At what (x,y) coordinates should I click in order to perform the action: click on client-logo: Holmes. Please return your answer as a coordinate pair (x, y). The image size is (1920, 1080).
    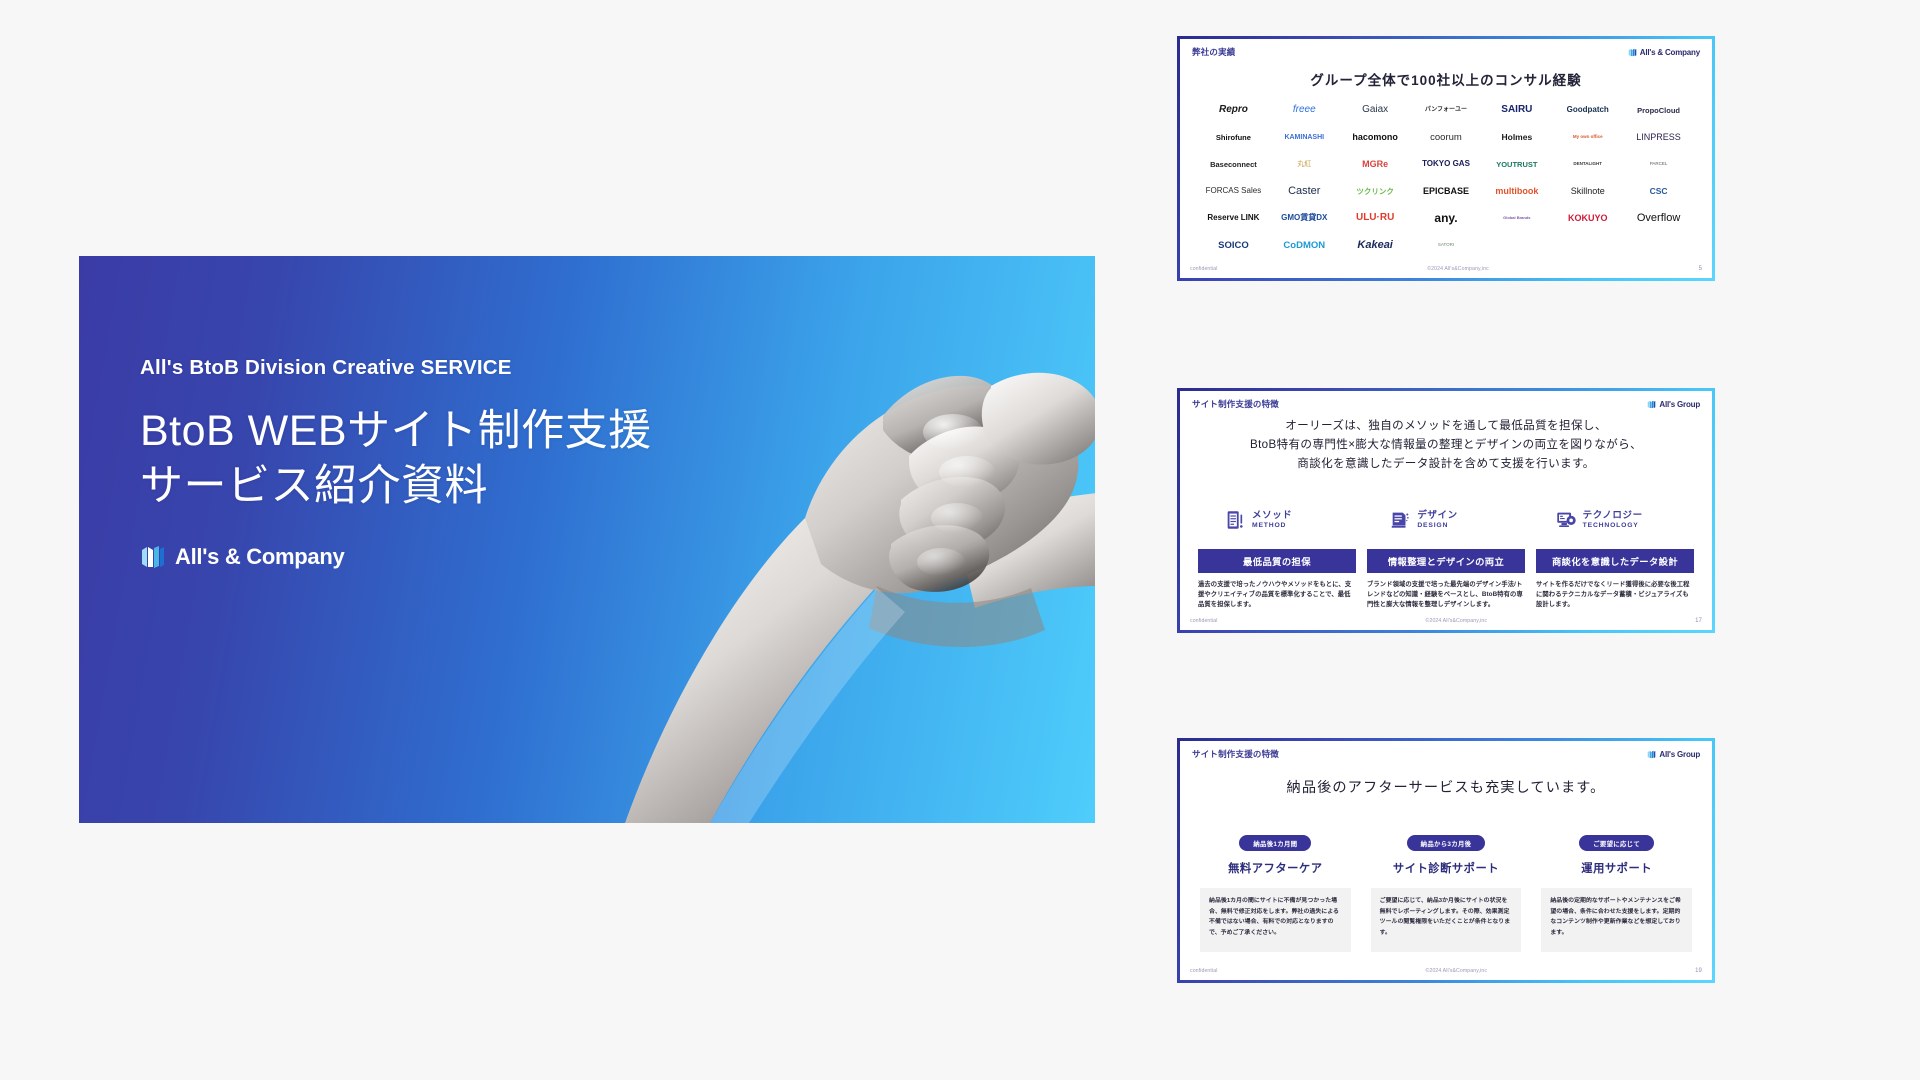
    Looking at the image, I should click on (1517, 137).